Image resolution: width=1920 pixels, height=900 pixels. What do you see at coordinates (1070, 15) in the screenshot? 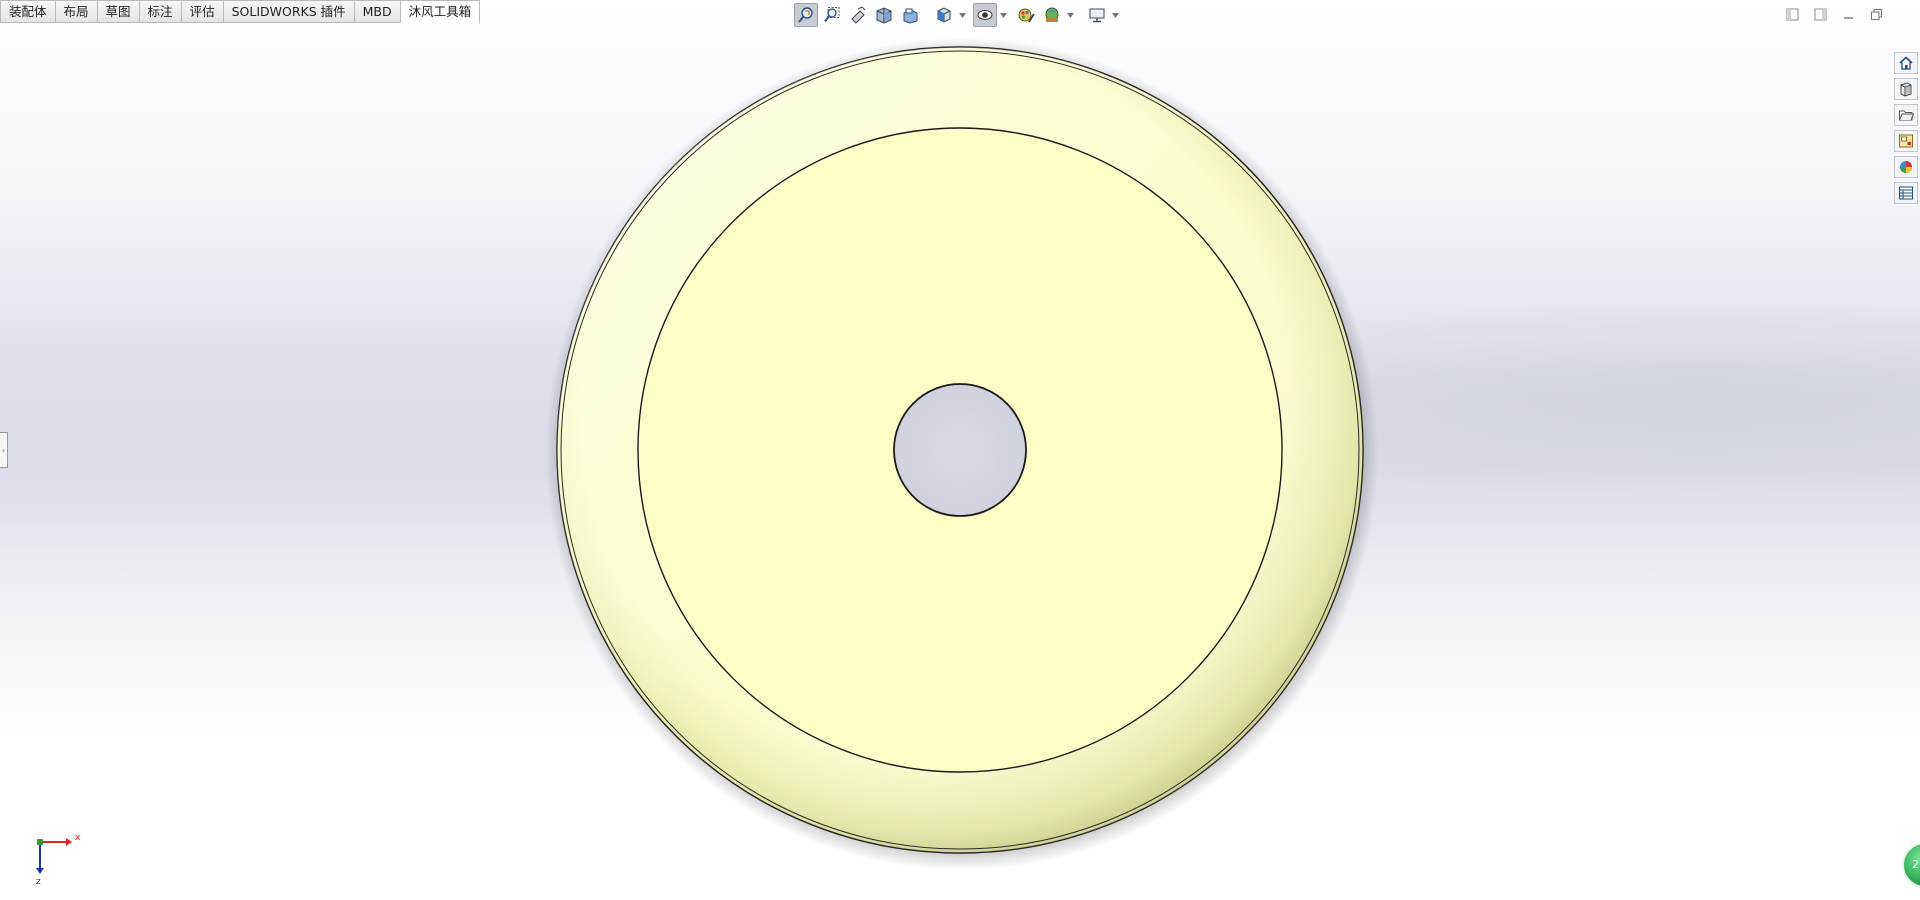
I see `apply-scene-dropdown` at bounding box center [1070, 15].